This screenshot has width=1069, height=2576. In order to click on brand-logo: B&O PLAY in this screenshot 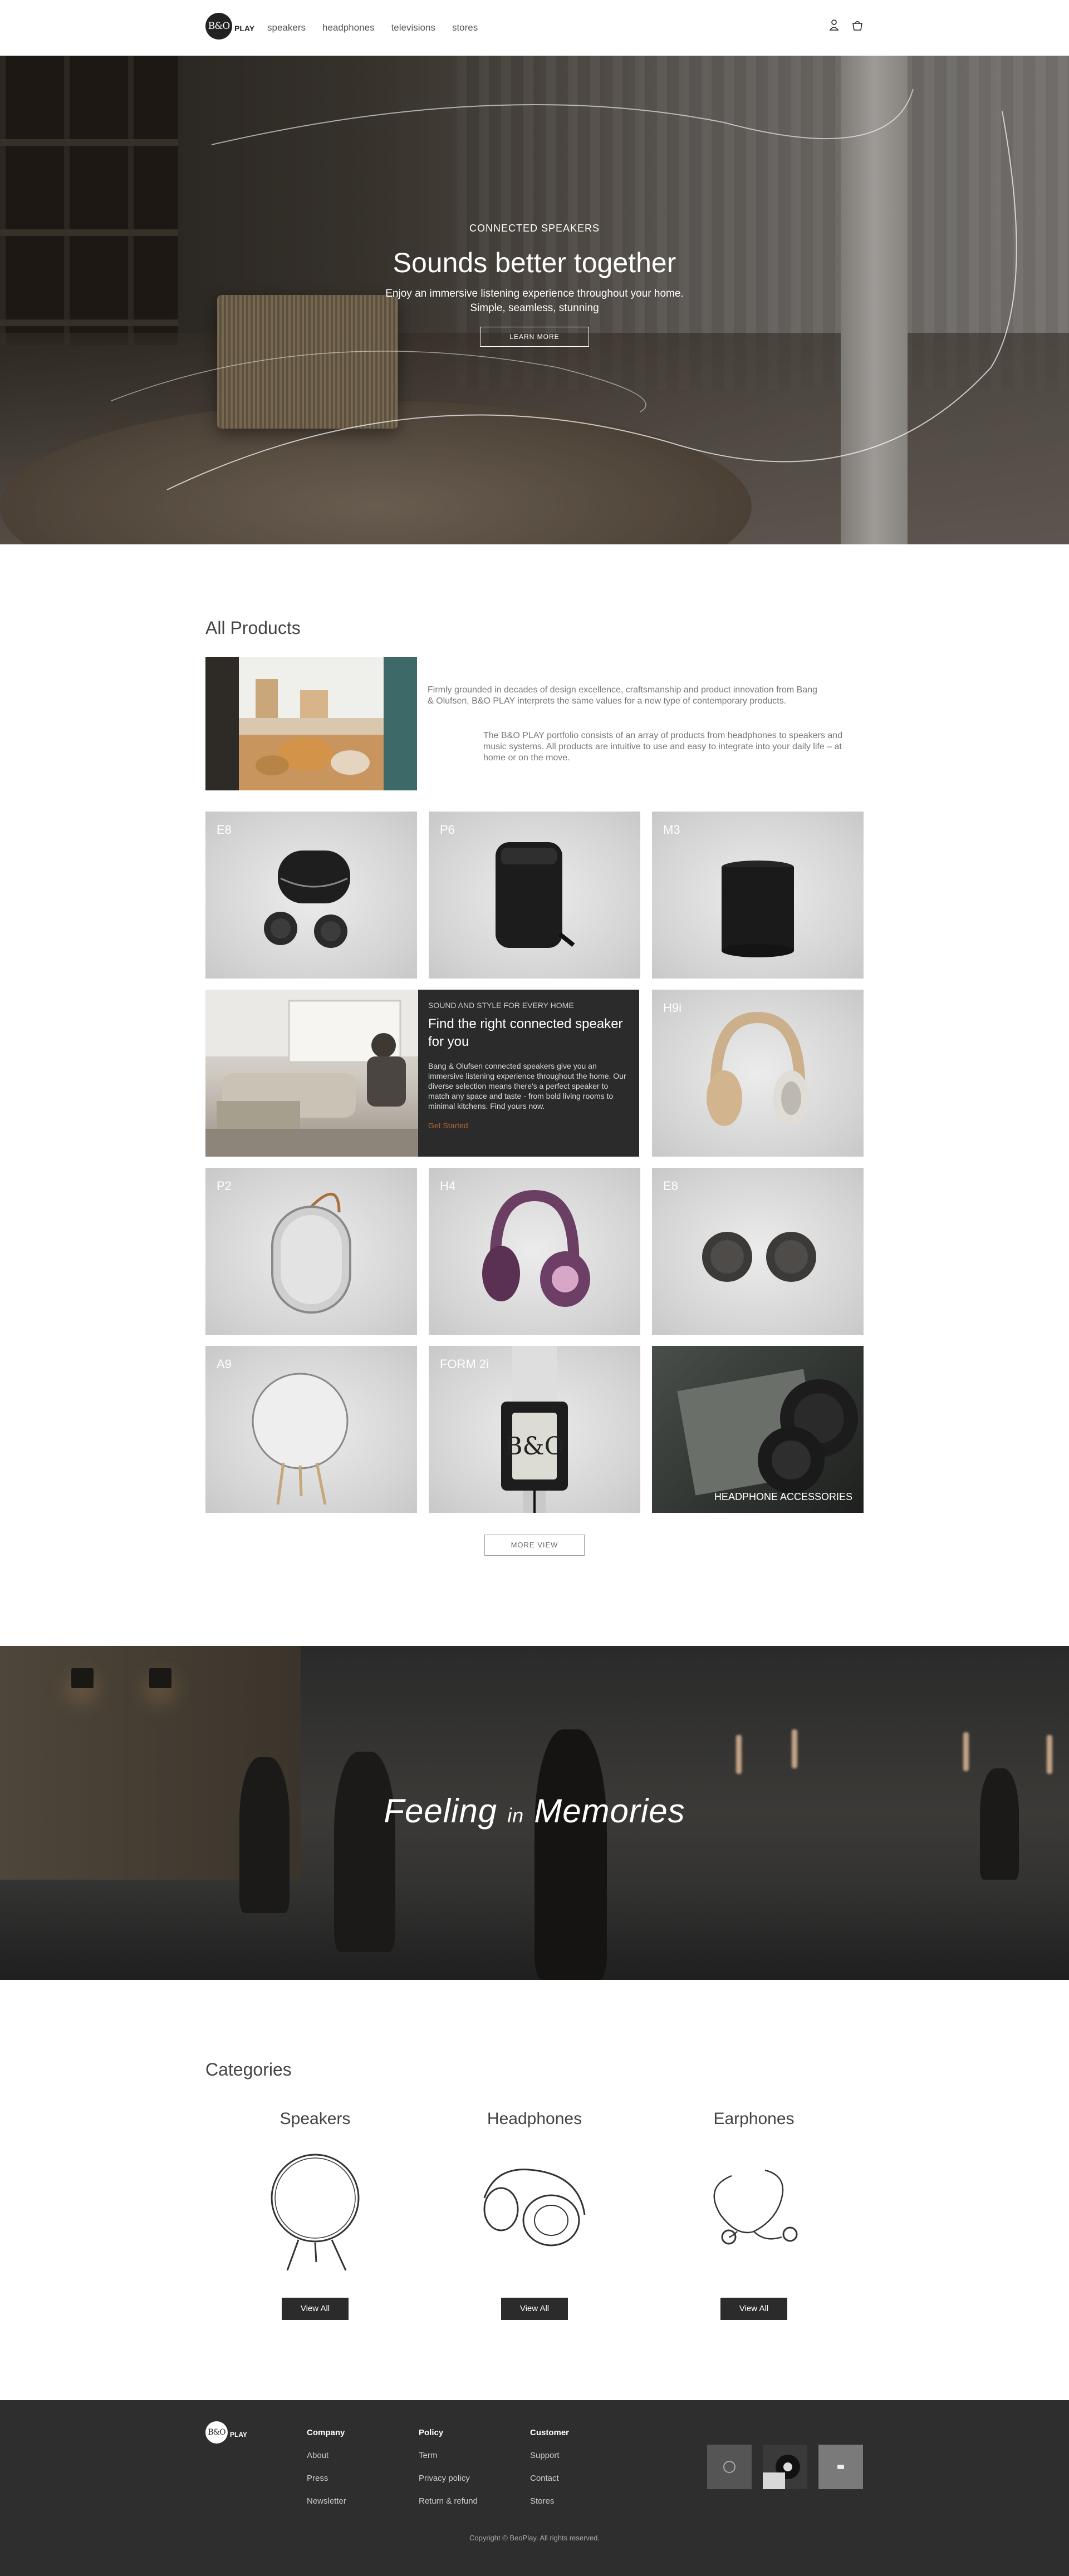, I will do `click(229, 26)`.